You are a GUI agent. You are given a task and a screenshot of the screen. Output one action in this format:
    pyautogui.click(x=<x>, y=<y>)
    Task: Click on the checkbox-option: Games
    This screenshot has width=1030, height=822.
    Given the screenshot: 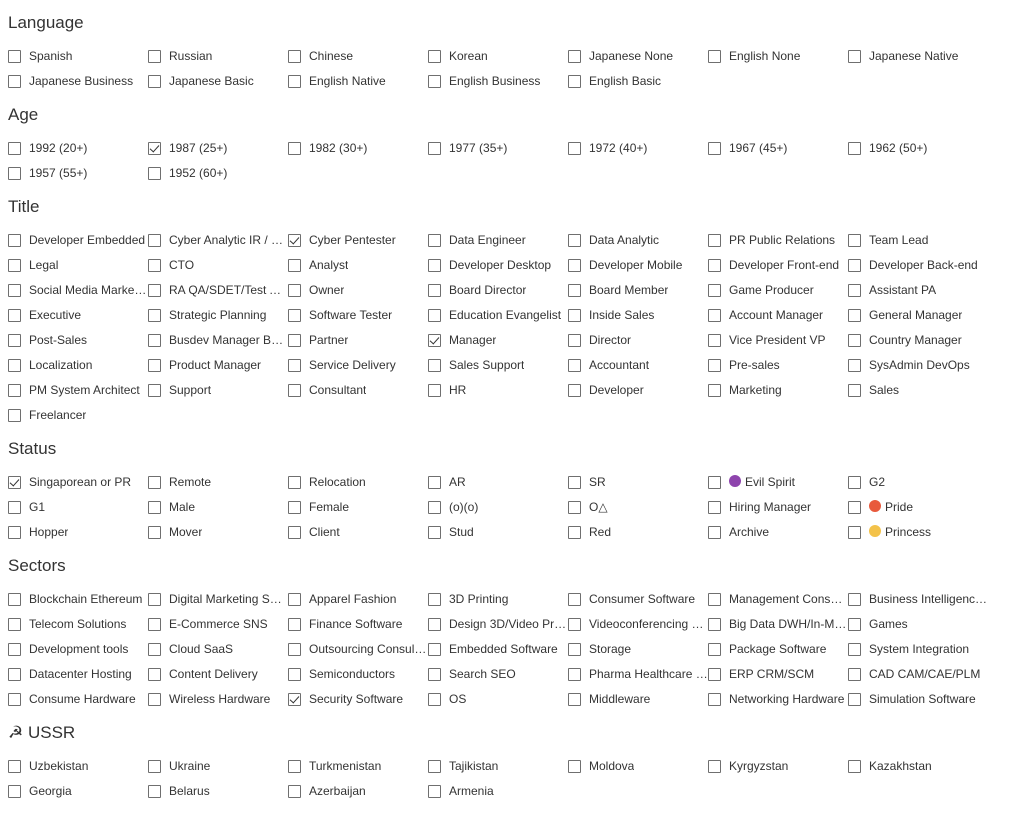 What is the action you would take?
    pyautogui.click(x=918, y=624)
    